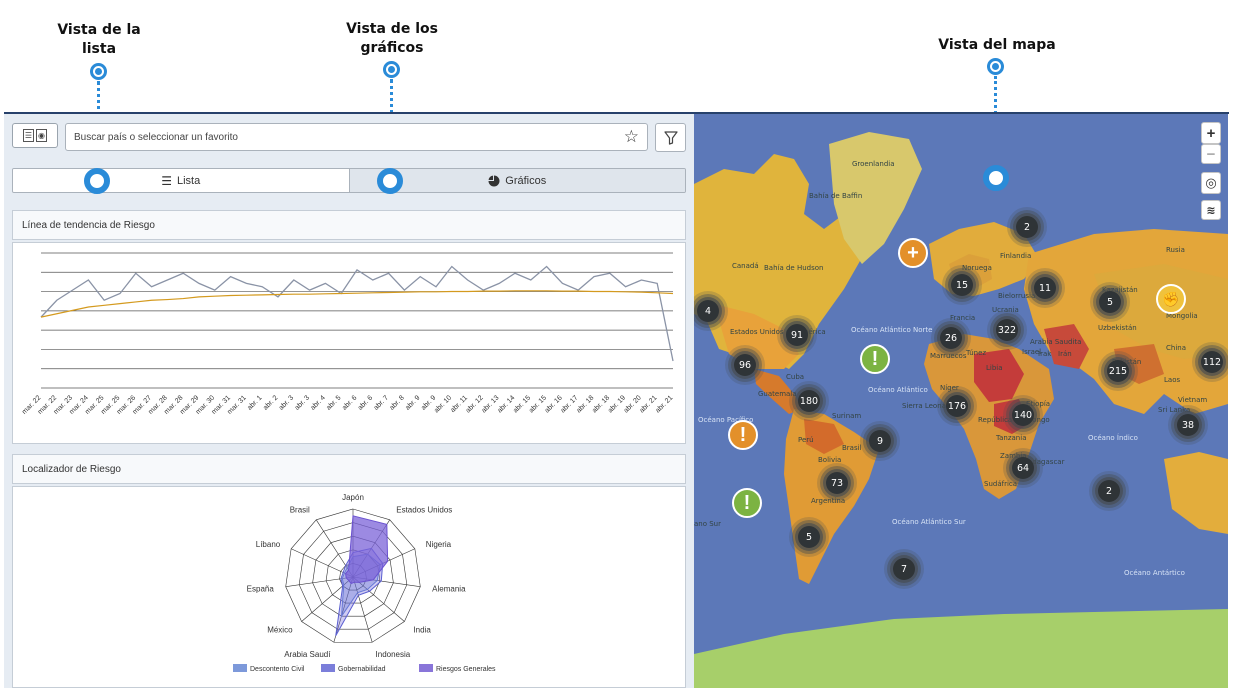 The width and height of the screenshot is (1233, 688). What do you see at coordinates (997, 45) in the screenshot?
I see `callout-map-view-label: Vista del mapa` at bounding box center [997, 45].